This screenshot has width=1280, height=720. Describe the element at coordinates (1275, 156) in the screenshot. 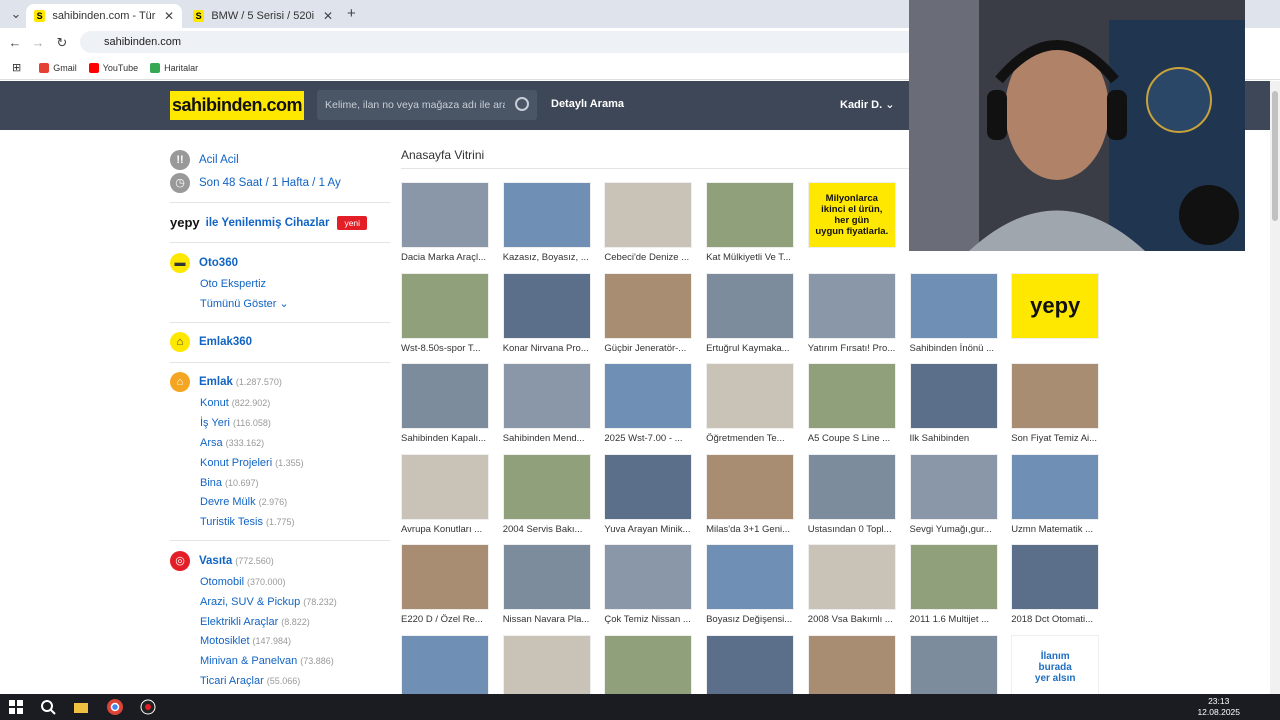

I see `scrollbar-thumb` at that location.